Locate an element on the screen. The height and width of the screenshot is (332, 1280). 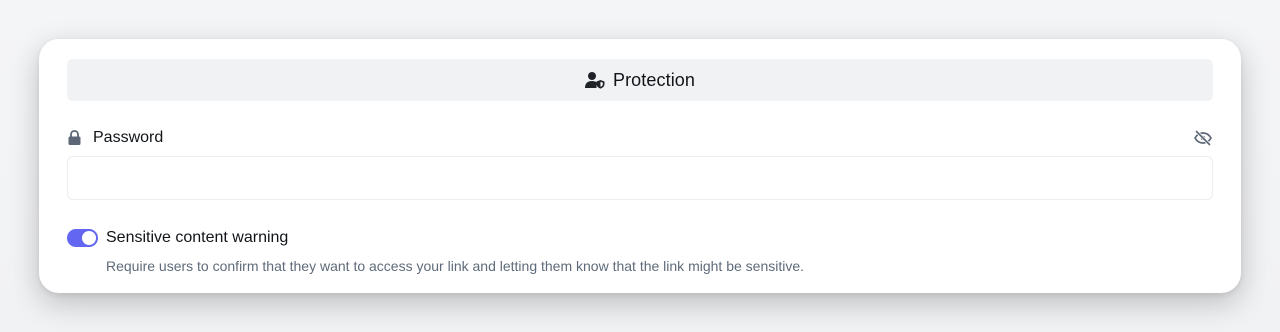
password-input is located at coordinates (640, 178).